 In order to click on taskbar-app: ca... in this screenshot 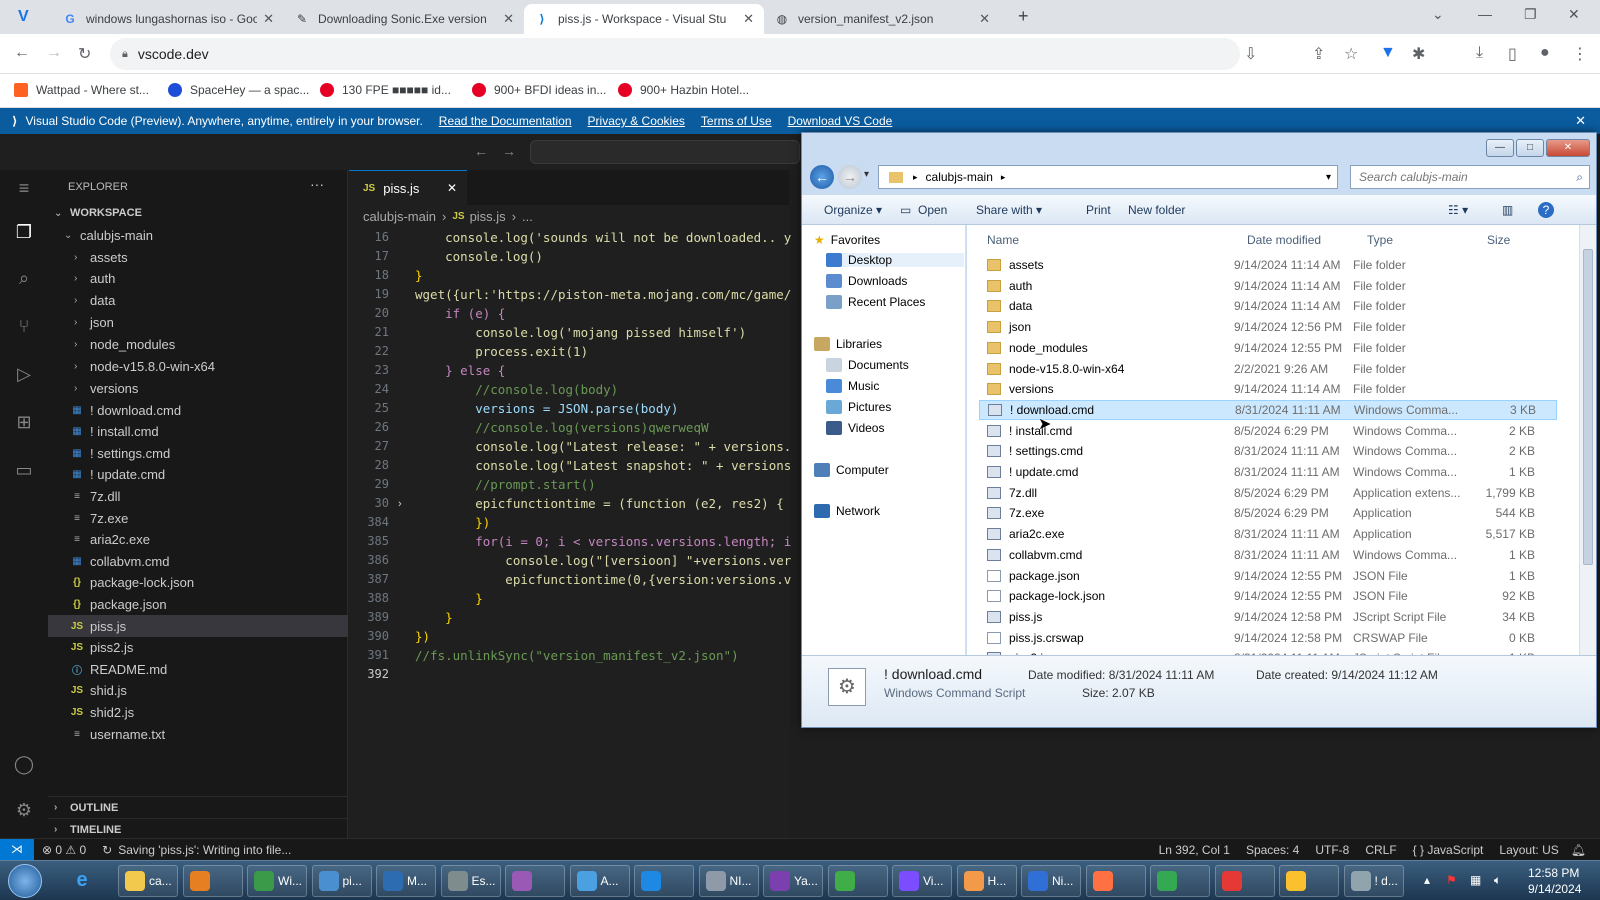, I will do `click(148, 881)`.